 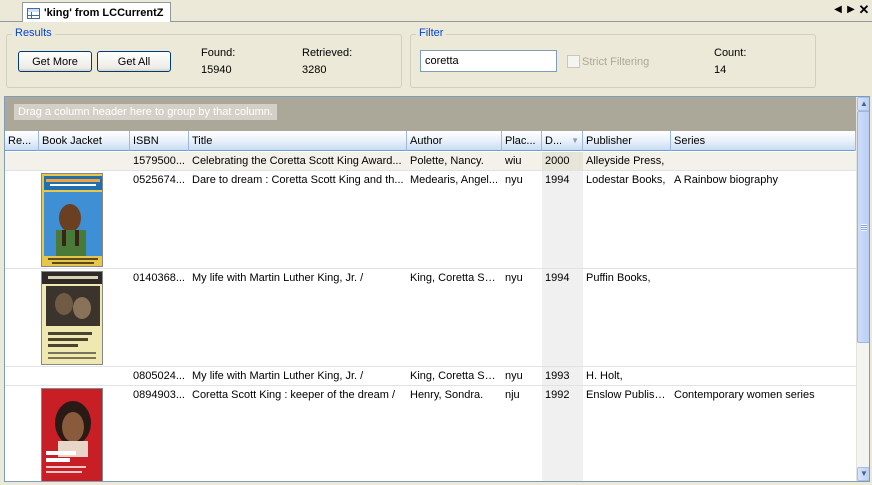 I want to click on sort-descending-icon: ▼, so click(x=575, y=140).